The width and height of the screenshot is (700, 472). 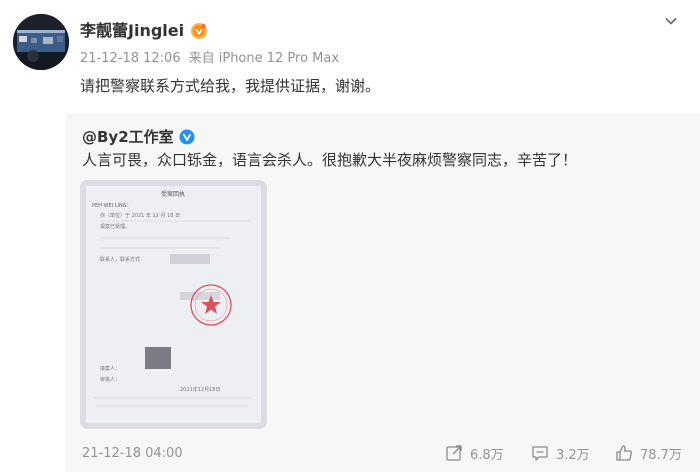 I want to click on receipt-date: 2021年12月18日, so click(x=200, y=389).